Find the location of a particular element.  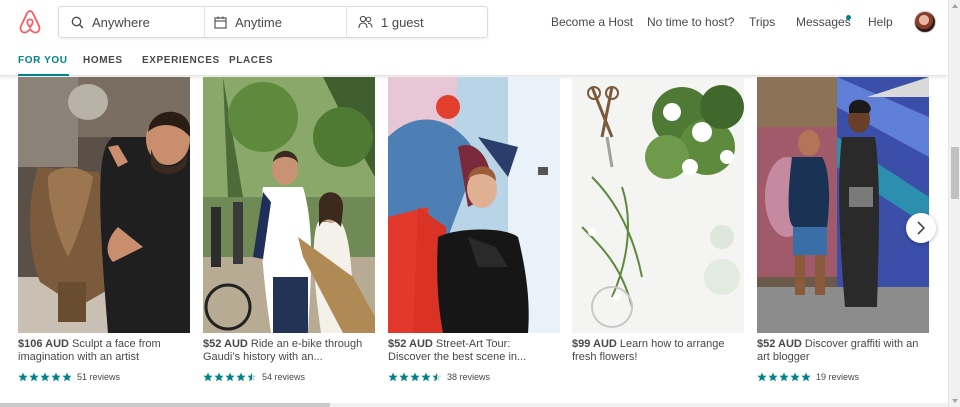

location-value: Anywhere is located at coordinates (121, 22).